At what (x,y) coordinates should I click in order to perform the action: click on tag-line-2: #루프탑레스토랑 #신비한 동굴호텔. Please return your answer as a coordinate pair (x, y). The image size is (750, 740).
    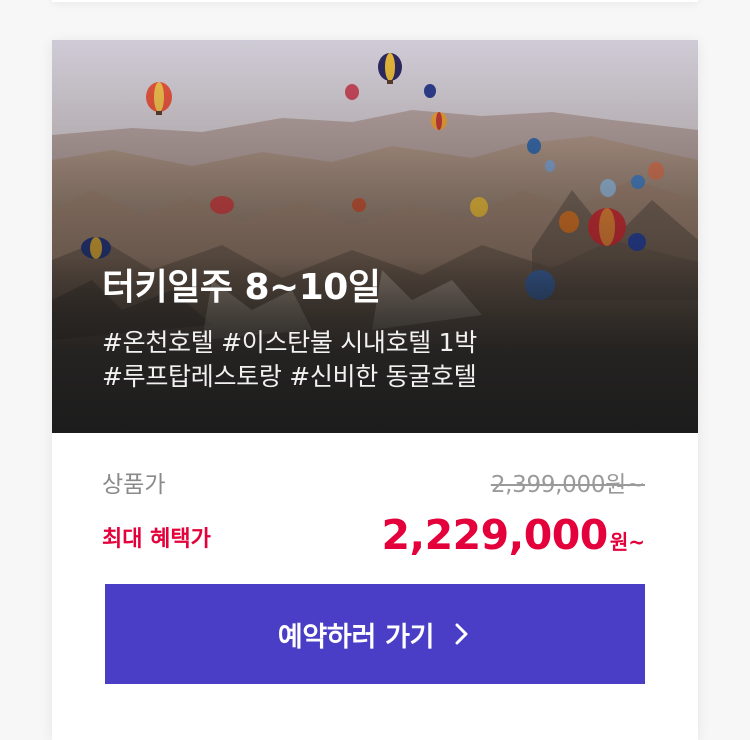
    Looking at the image, I should click on (289, 376).